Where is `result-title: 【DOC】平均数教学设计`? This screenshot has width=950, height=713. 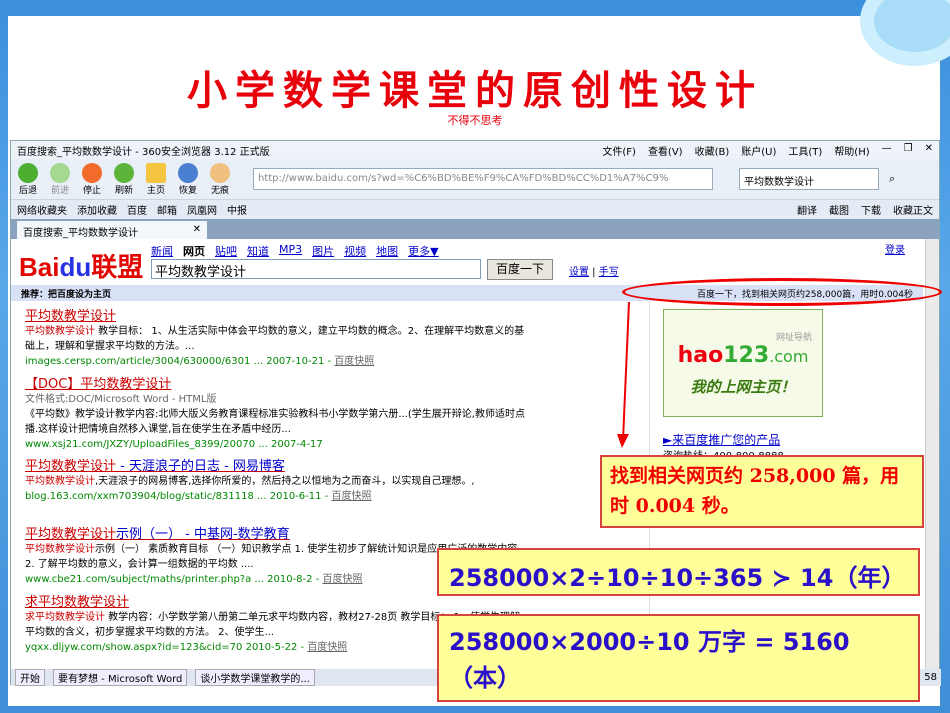 result-title: 【DOC】平均数教学设计 is located at coordinates (275, 384).